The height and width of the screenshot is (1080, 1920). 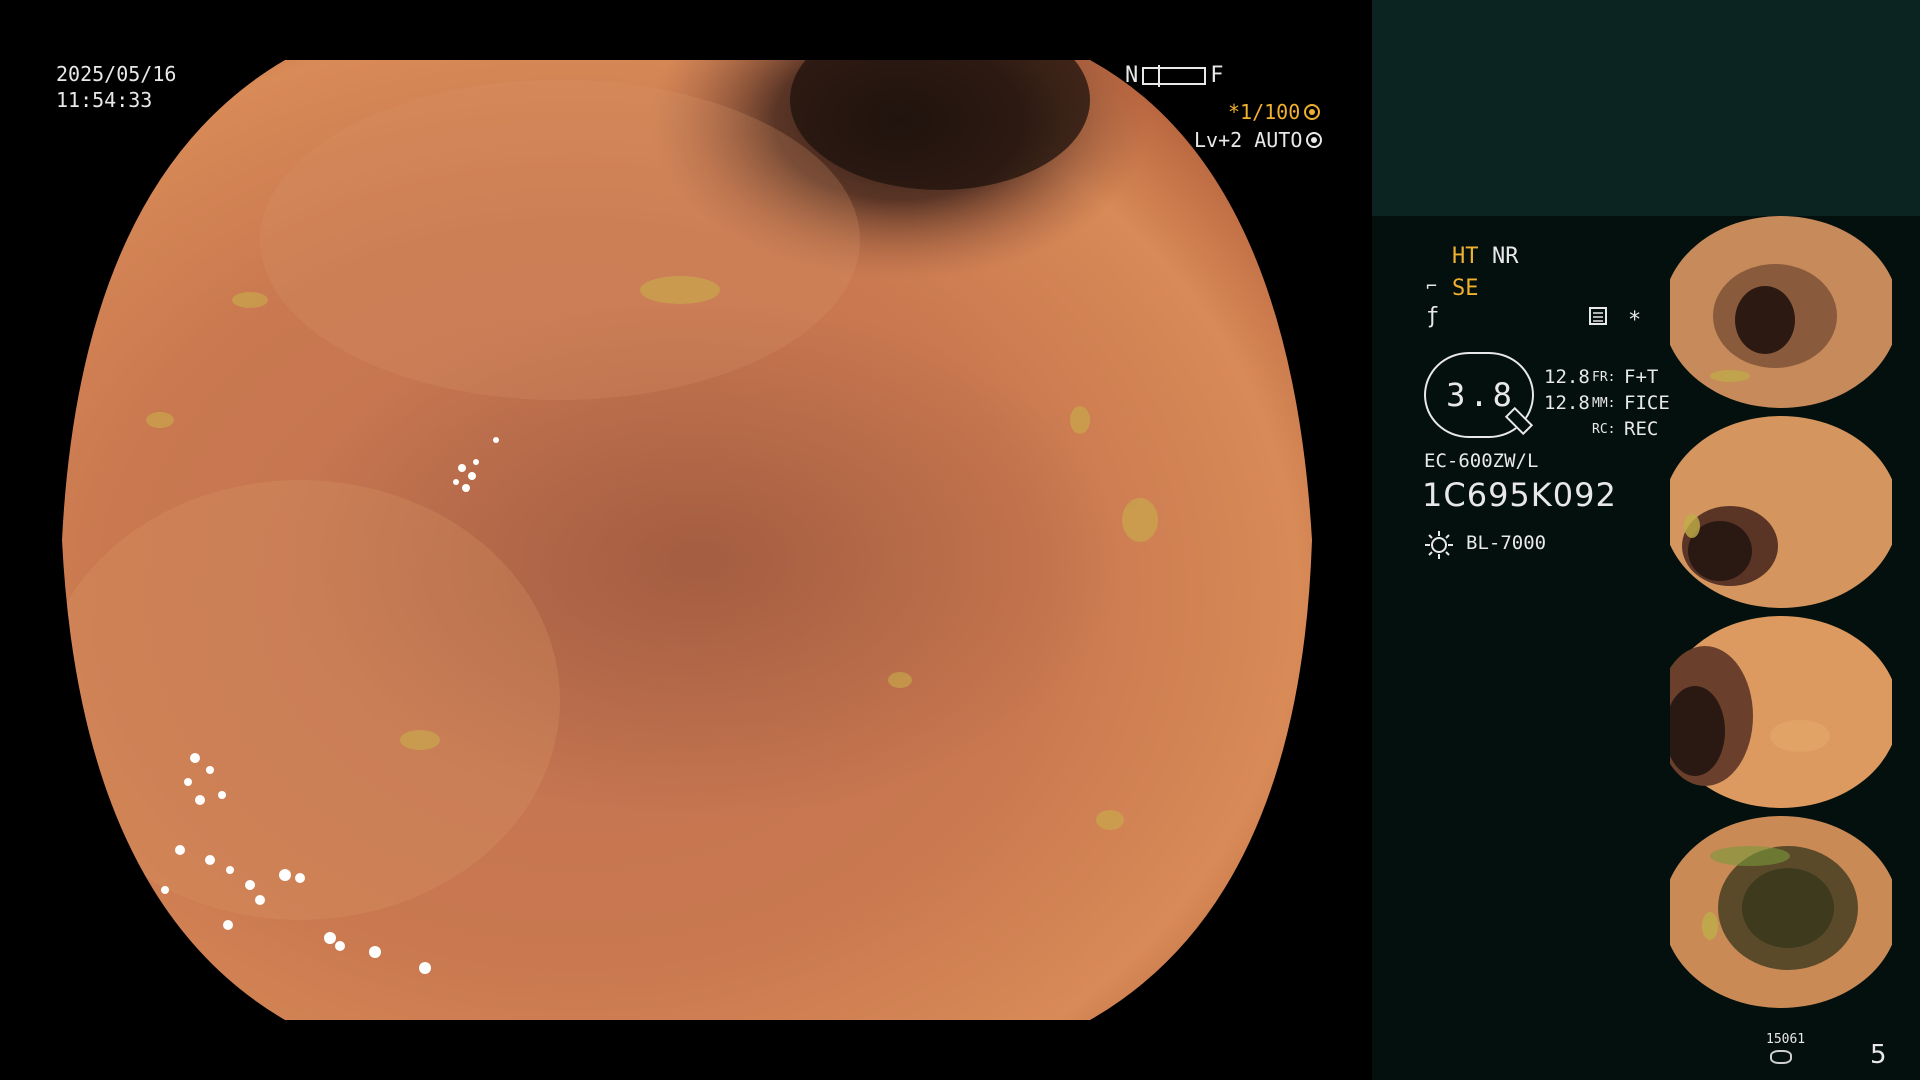 I want to click on readout-value: REC, so click(x=1641, y=429).